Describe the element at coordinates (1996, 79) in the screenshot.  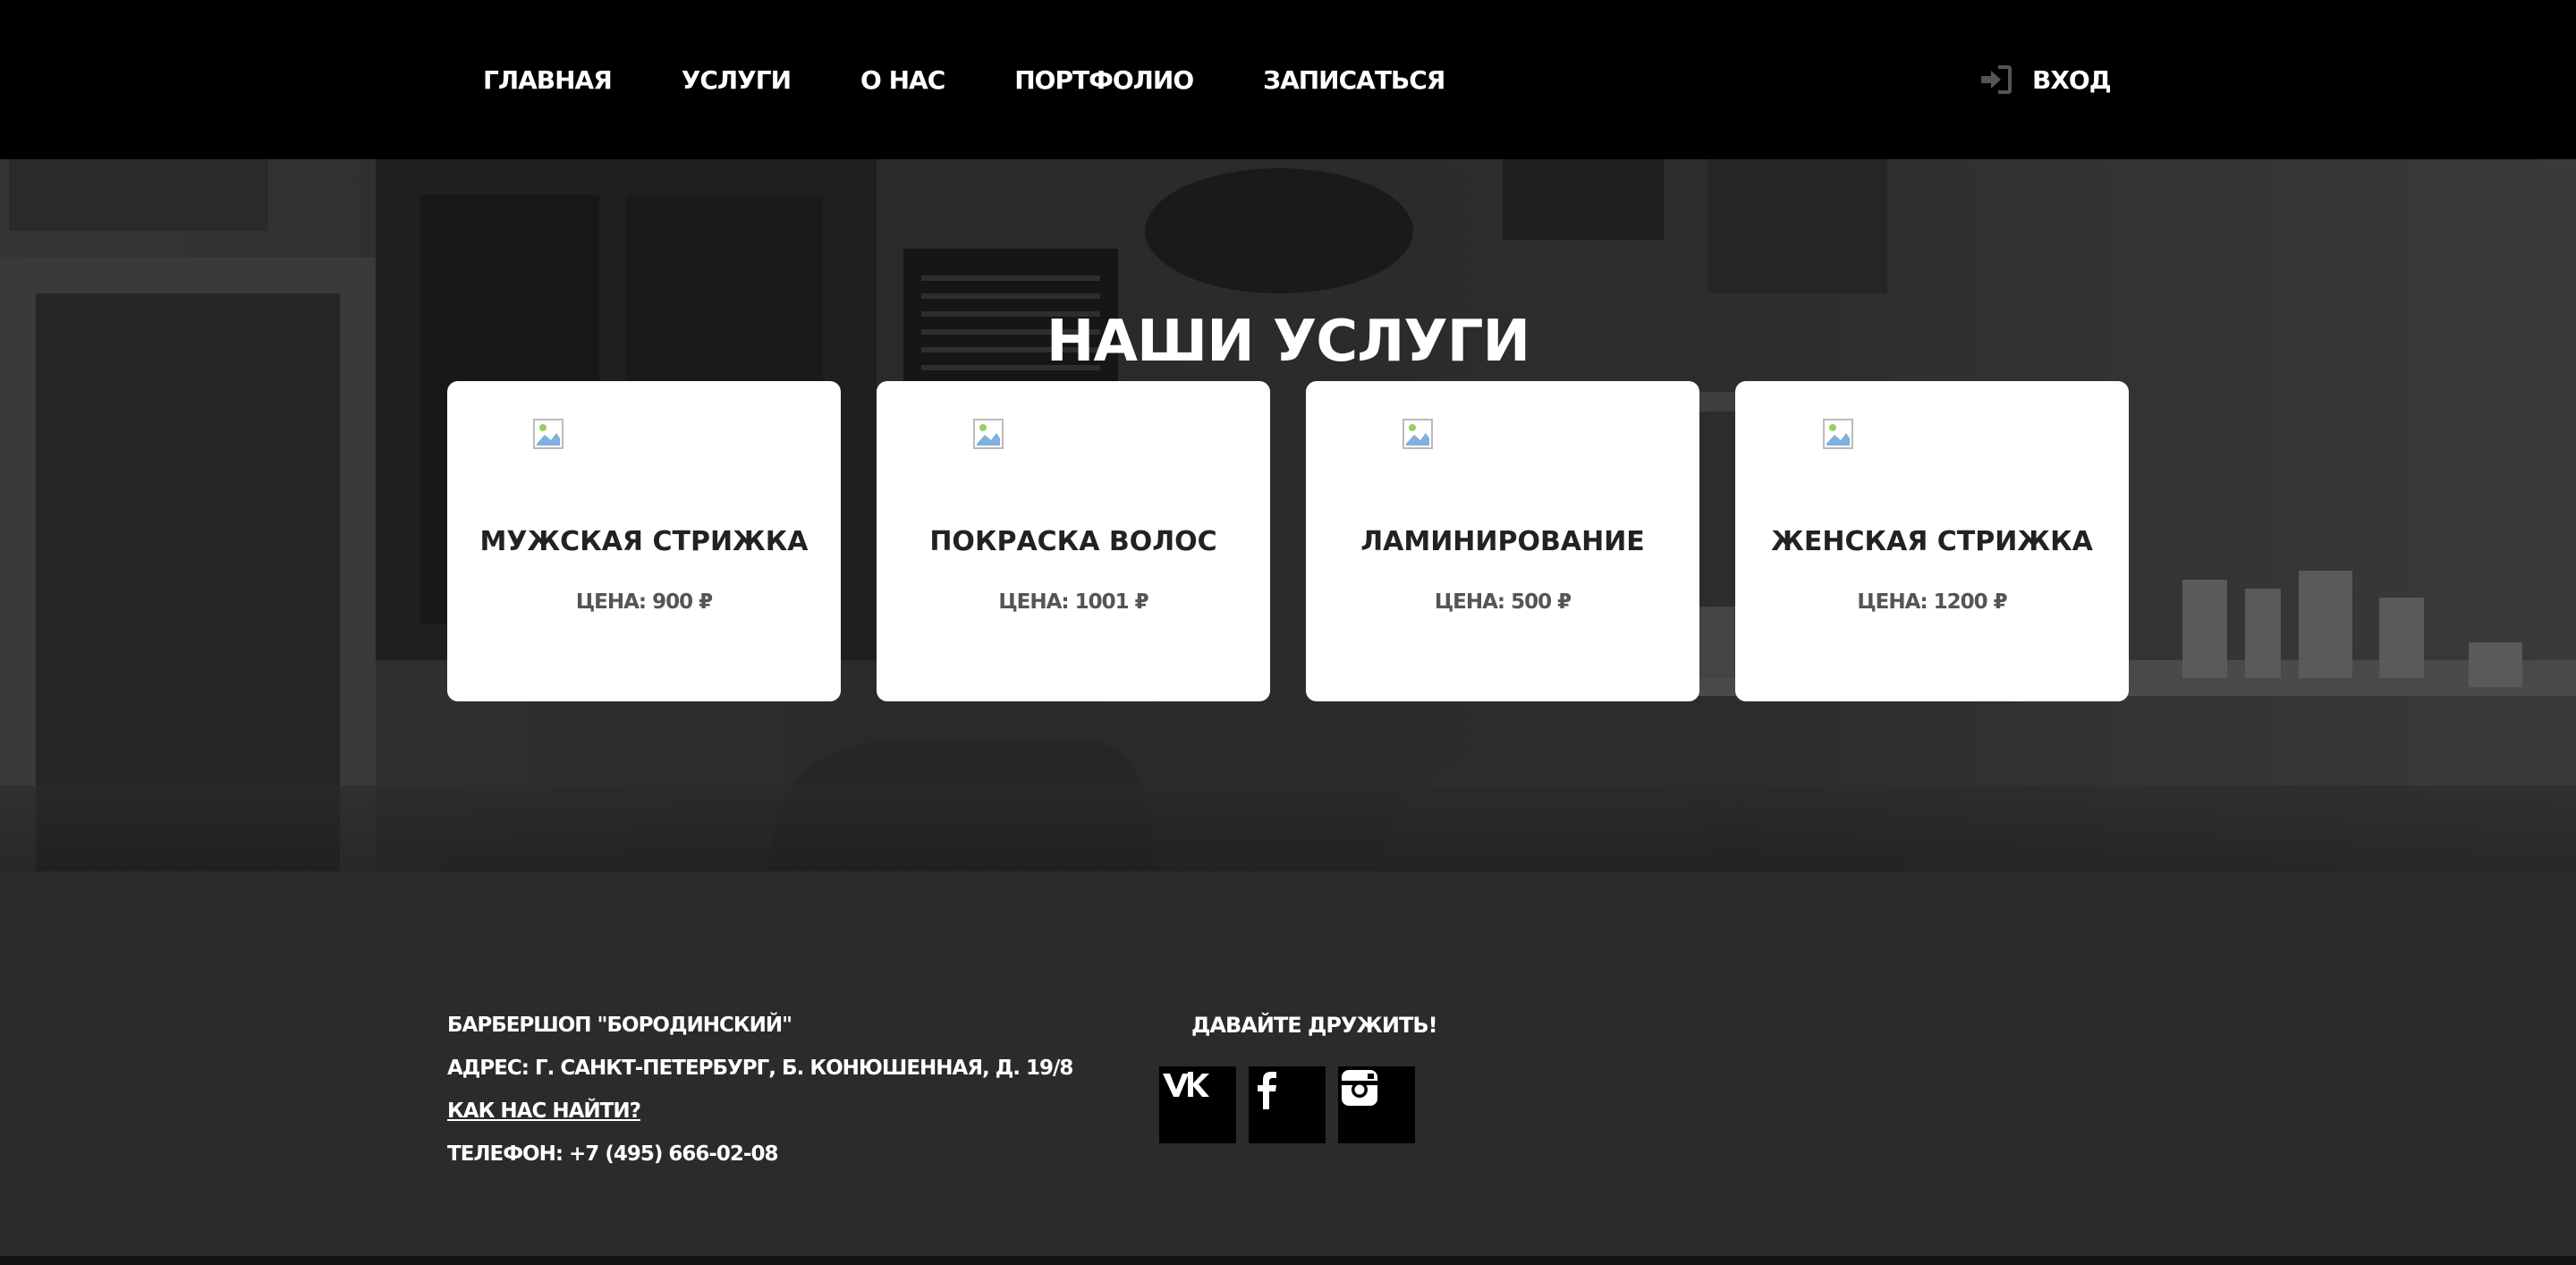
I see `login-icon` at that location.